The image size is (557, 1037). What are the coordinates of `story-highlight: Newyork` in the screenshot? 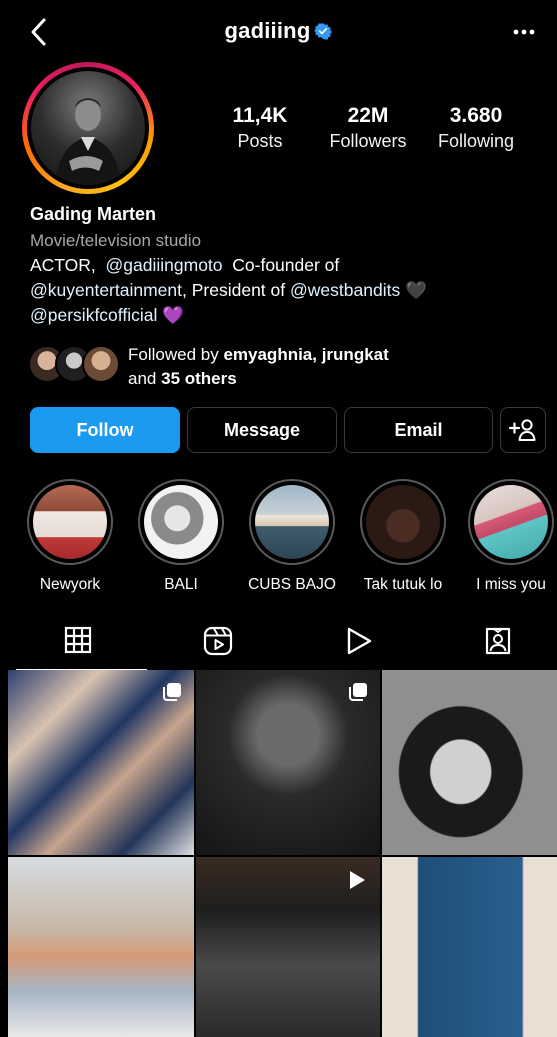 It's located at (70, 536).